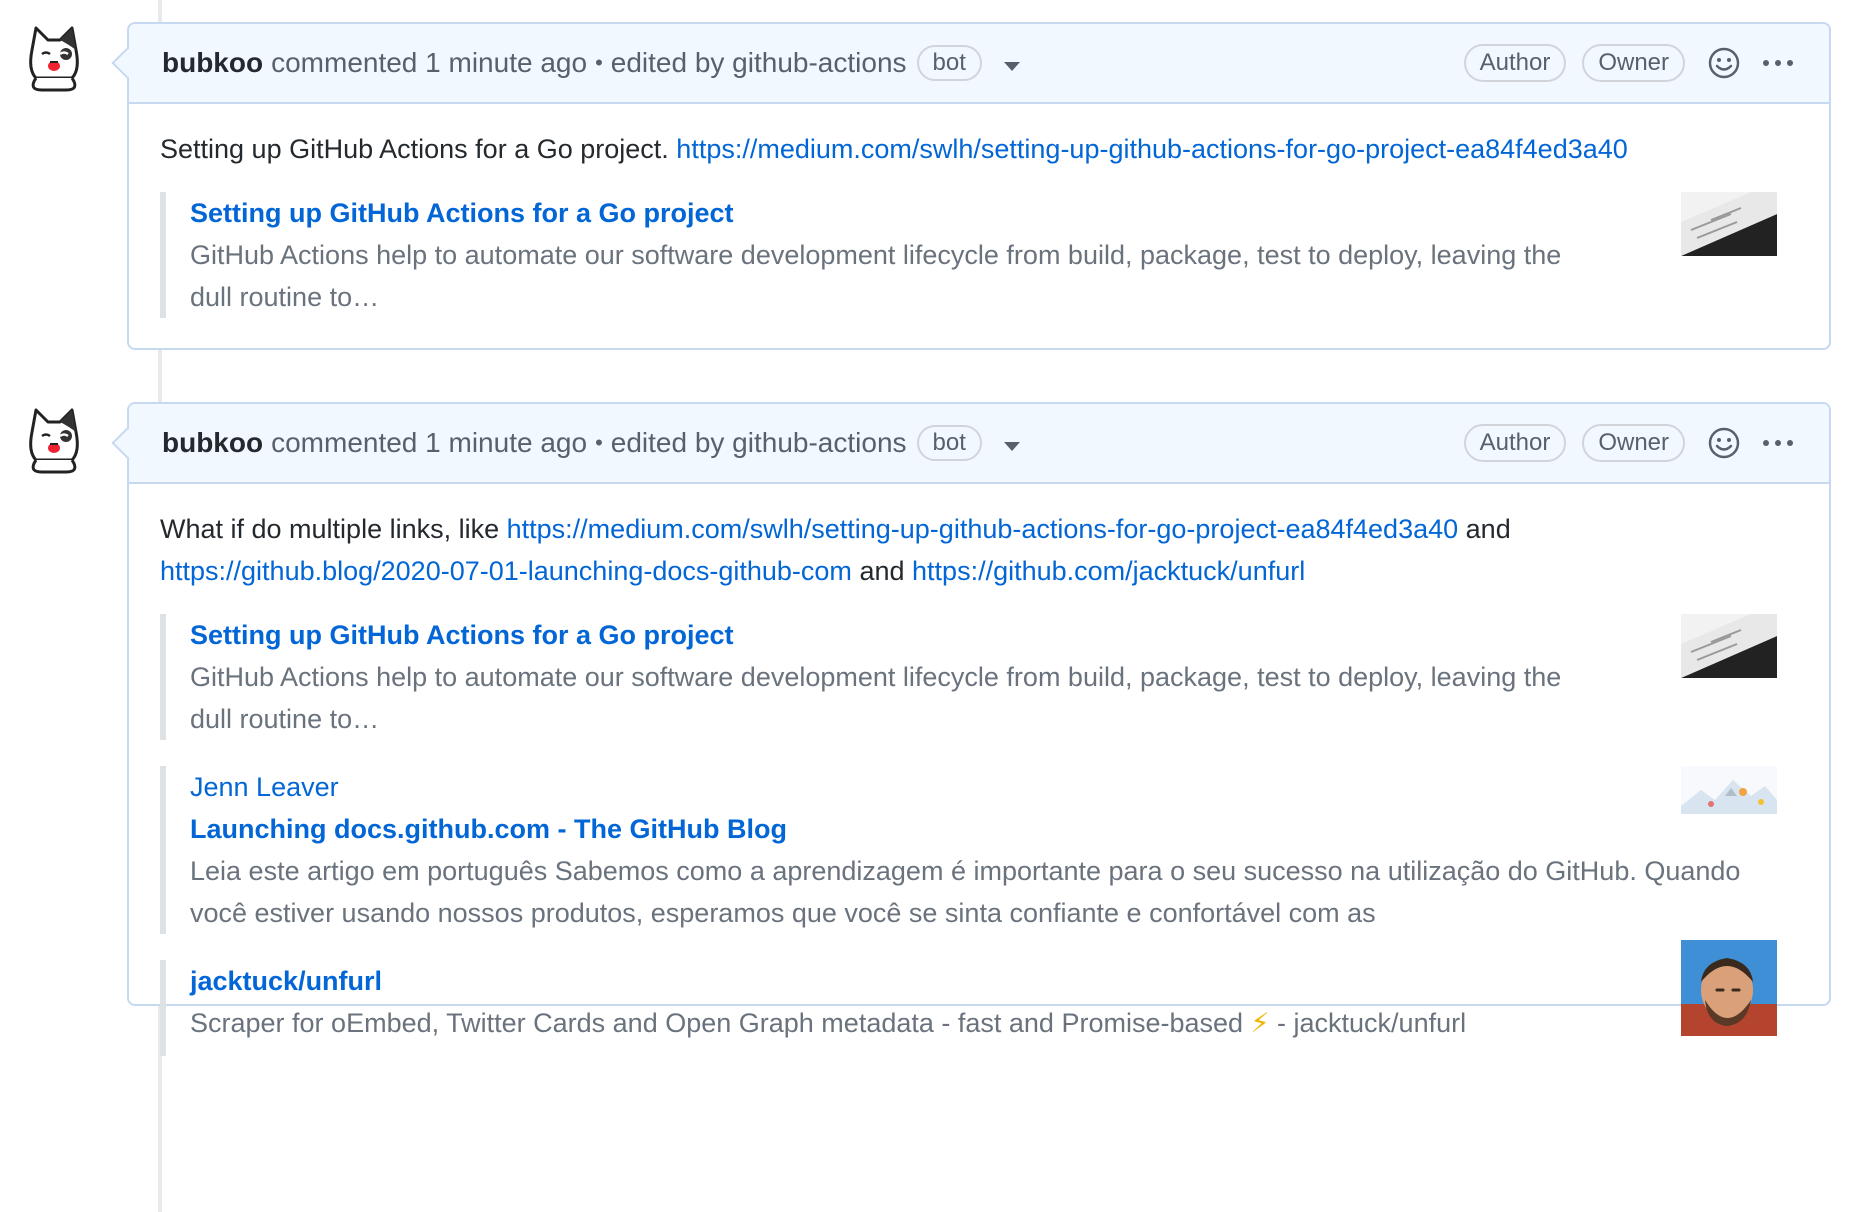 The image size is (1856, 1212). Describe the element at coordinates (1260, 1023) in the screenshot. I see `lightning-emoji-icon: ⚡` at that location.